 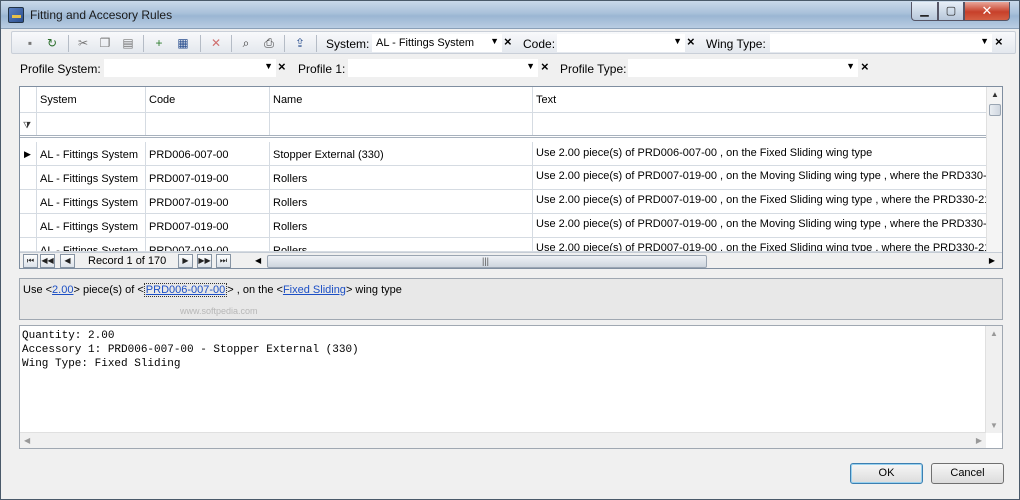 I want to click on hscroll-thumb: |||, so click(x=487, y=261).